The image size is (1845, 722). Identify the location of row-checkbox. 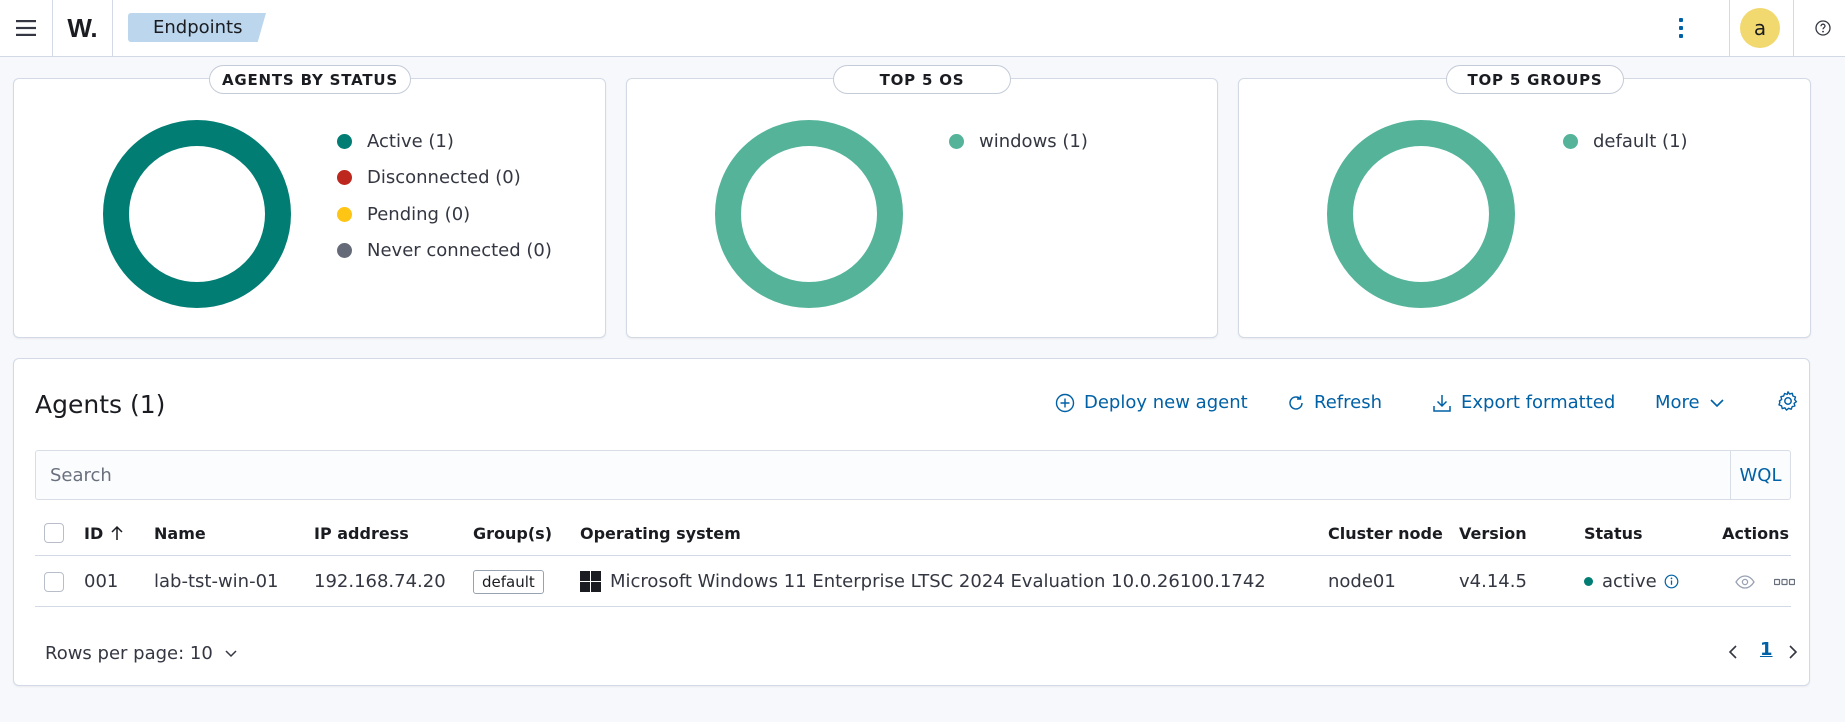
(54, 581).